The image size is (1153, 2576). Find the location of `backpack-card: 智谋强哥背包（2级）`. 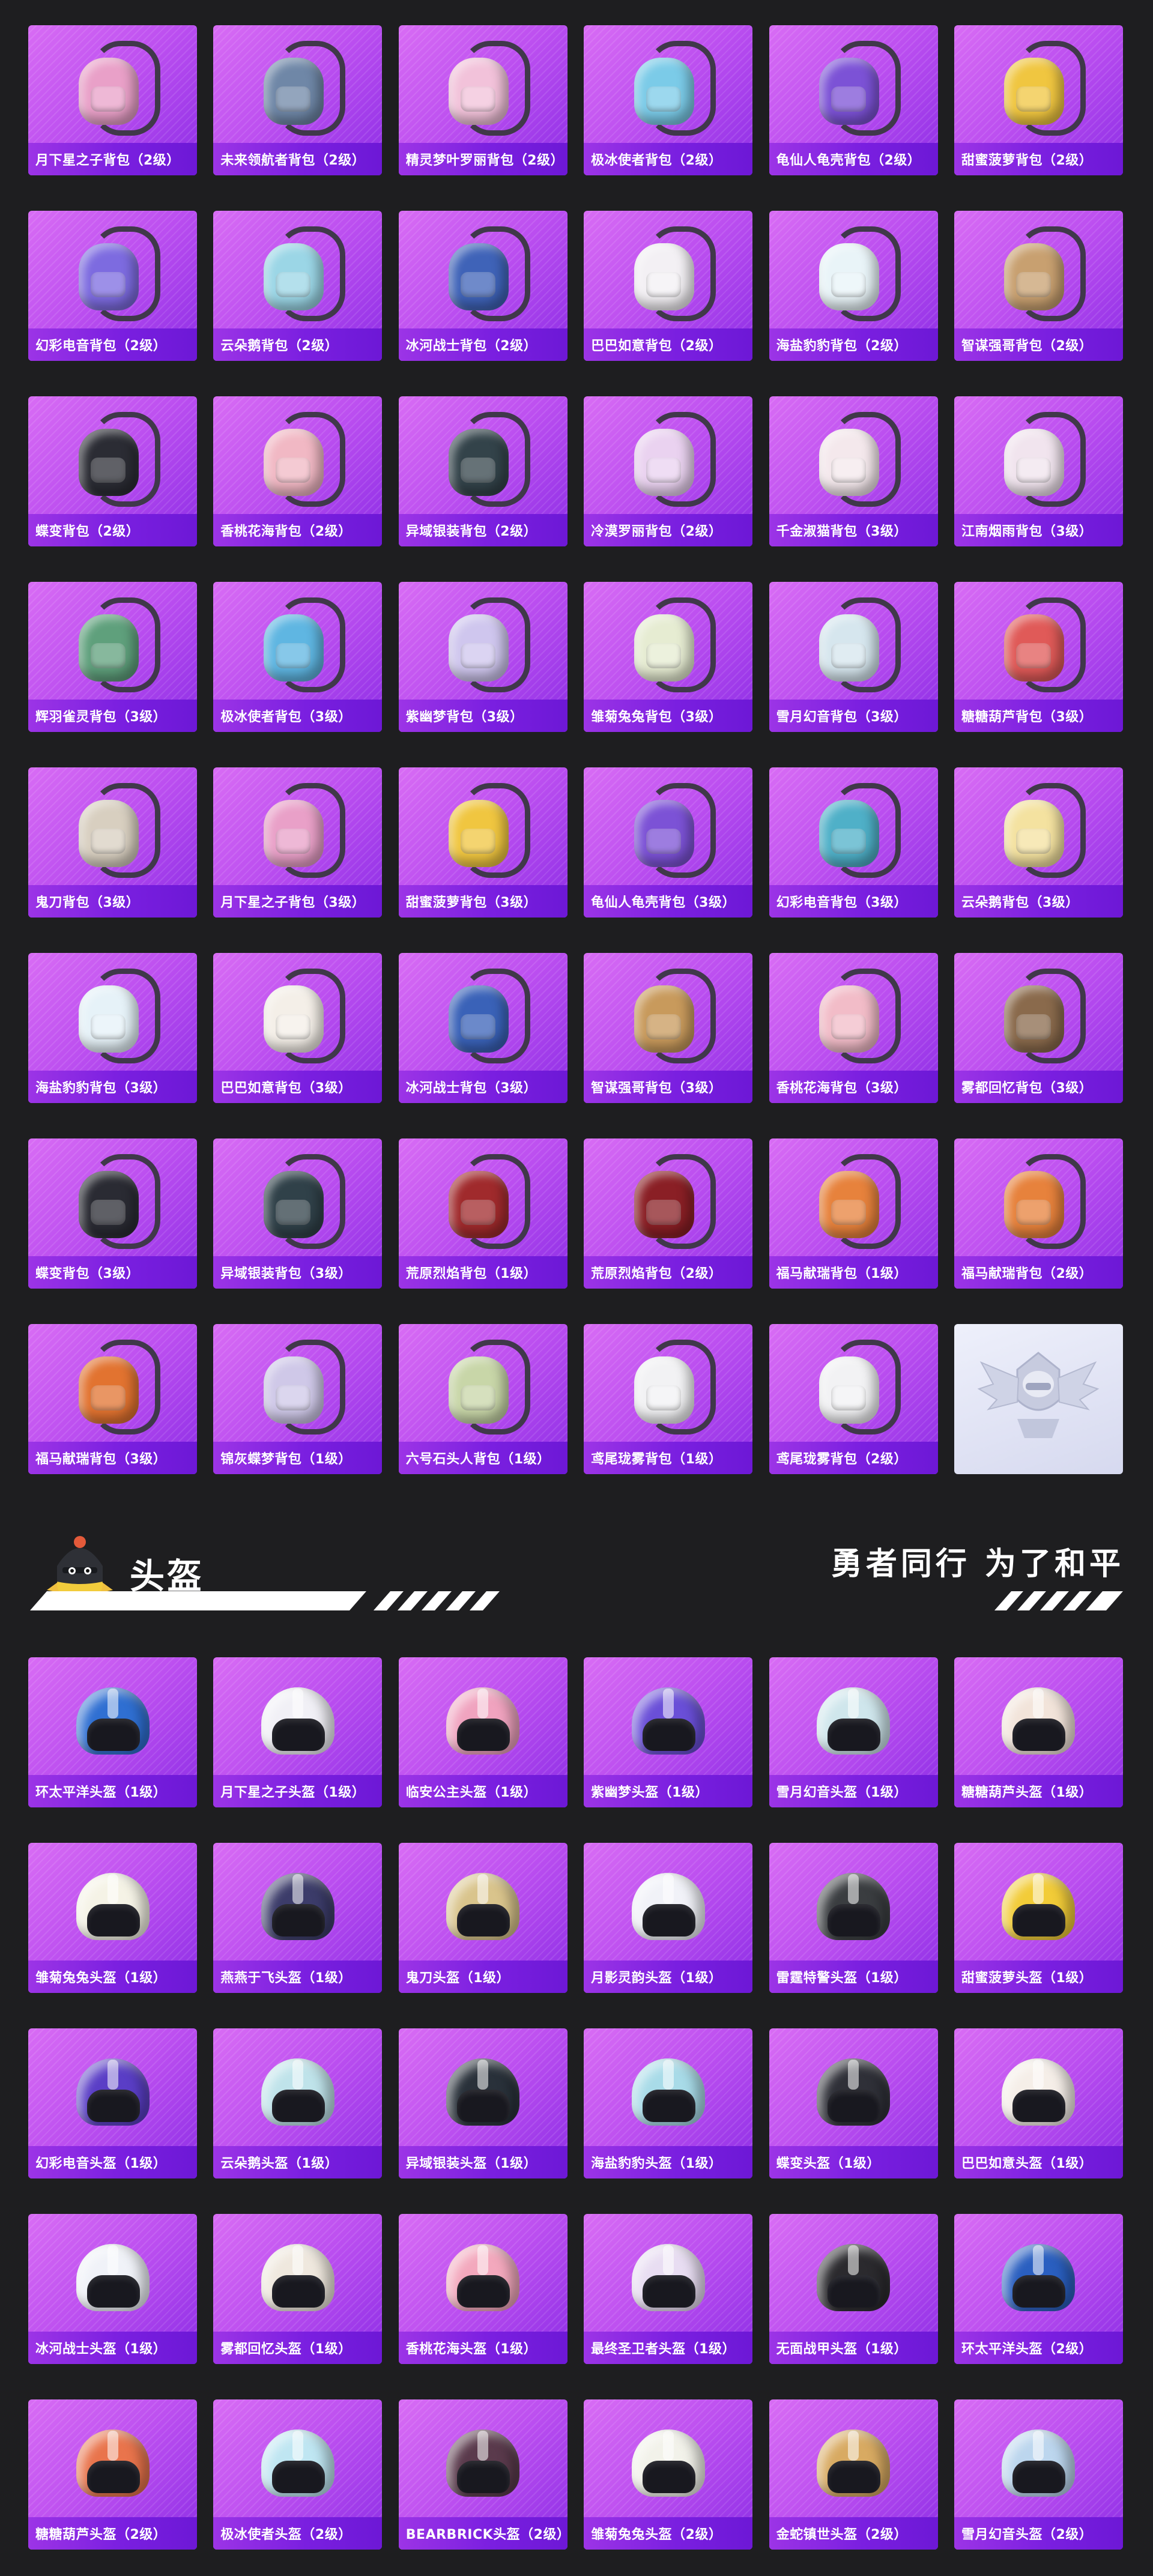

backpack-card: 智谋强哥背包（2级） is located at coordinates (1038, 286).